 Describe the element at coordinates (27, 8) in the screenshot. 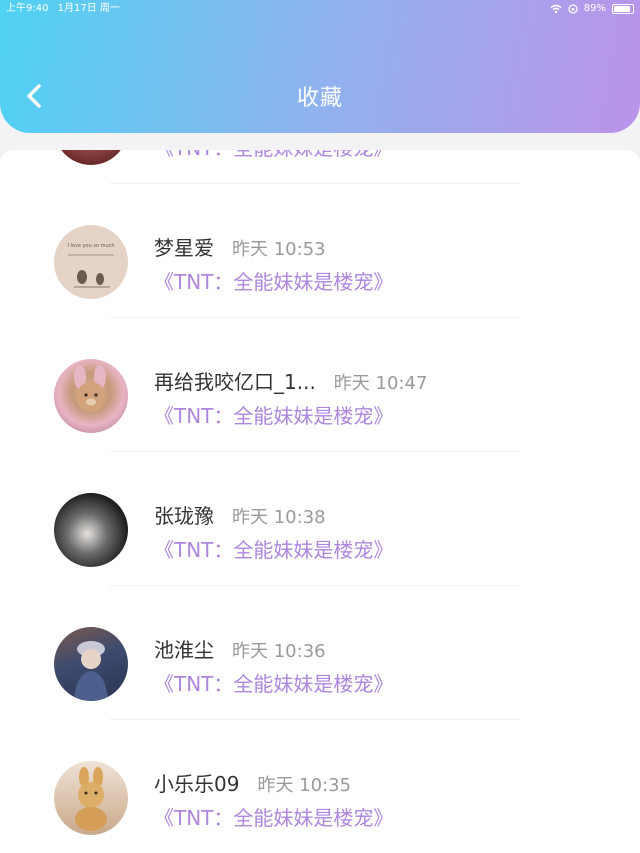

I see `status-time: 上午9:40` at that location.